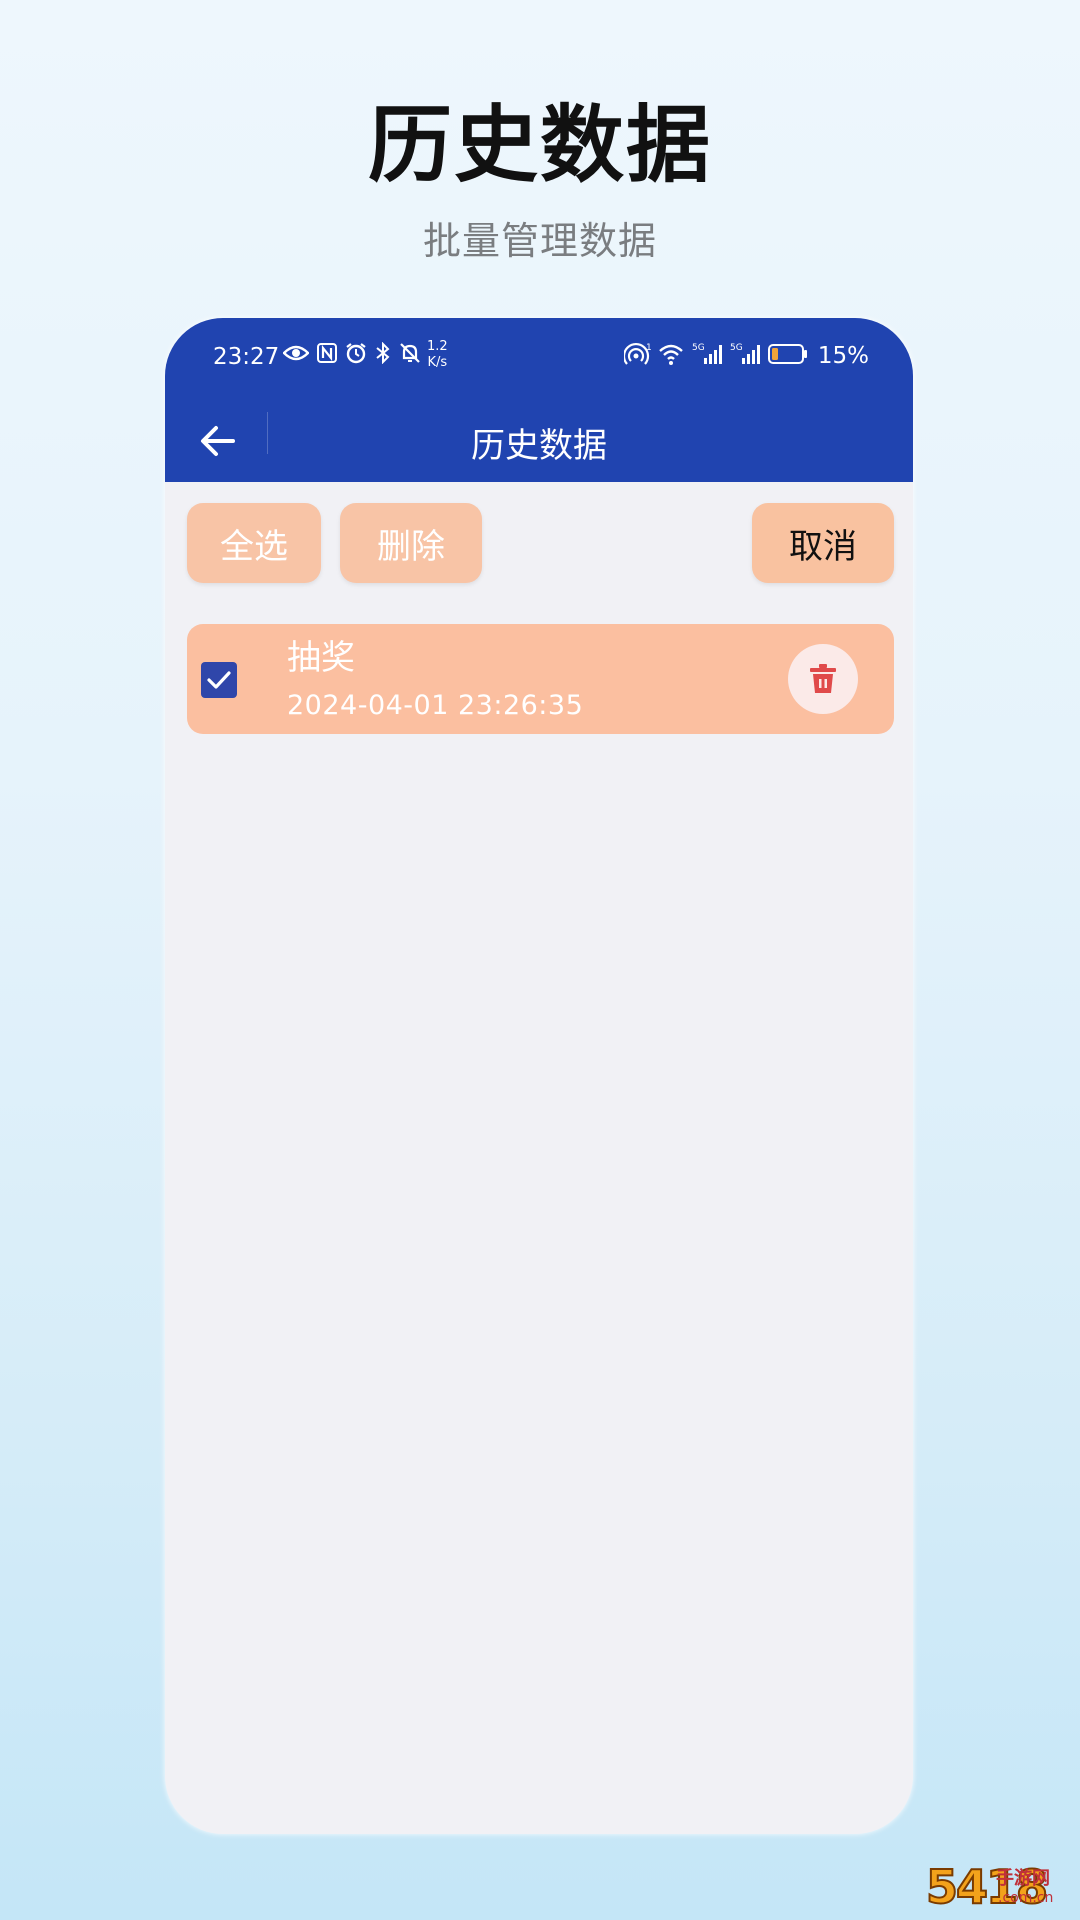 The image size is (1080, 1920). Describe the element at coordinates (246, 357) in the screenshot. I see `status-time: 23:27` at that location.